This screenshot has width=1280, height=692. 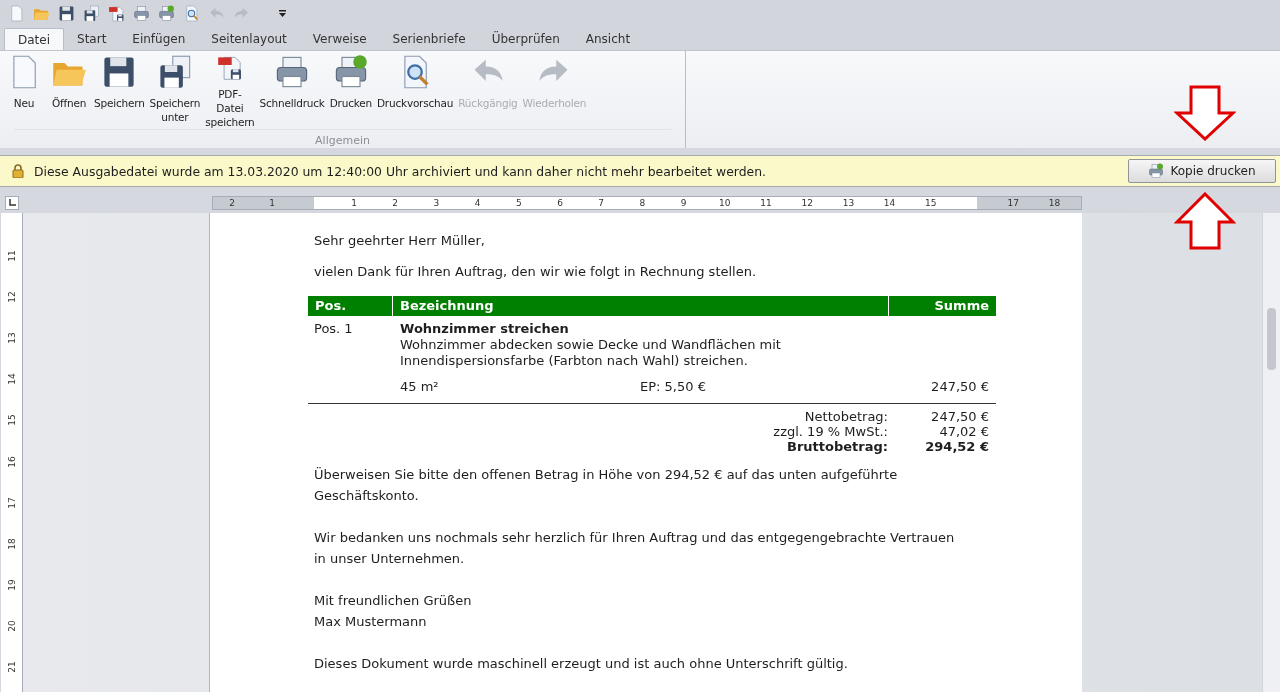 I want to click on lock-icon, so click(x=18, y=171).